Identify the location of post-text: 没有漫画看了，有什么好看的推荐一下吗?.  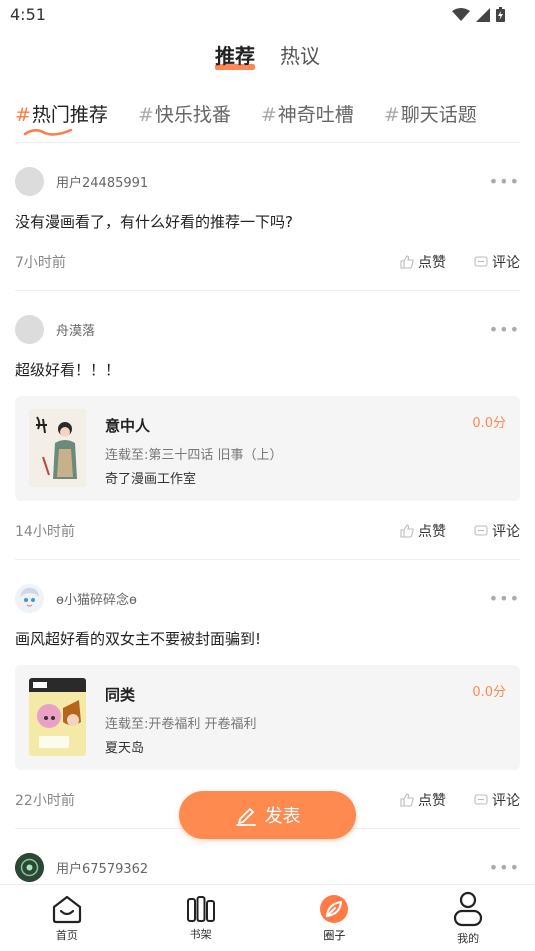
(154, 222).